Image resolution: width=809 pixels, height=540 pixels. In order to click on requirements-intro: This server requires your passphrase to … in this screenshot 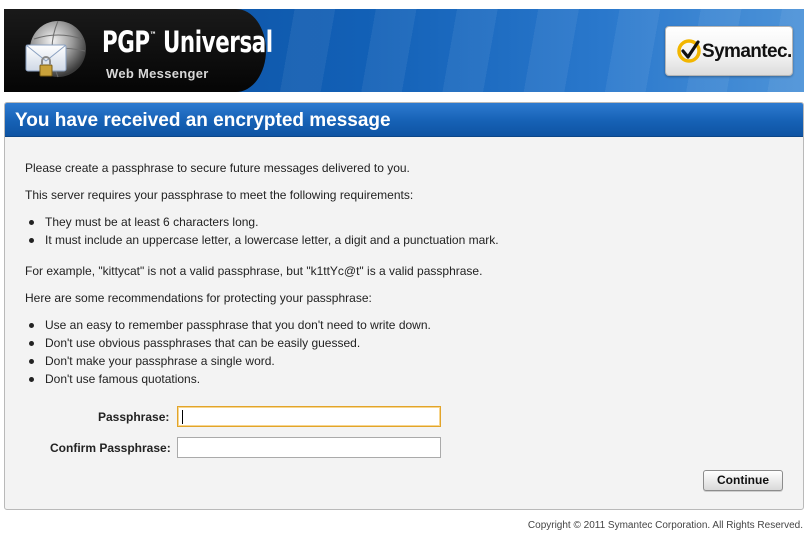, I will do `click(219, 195)`.